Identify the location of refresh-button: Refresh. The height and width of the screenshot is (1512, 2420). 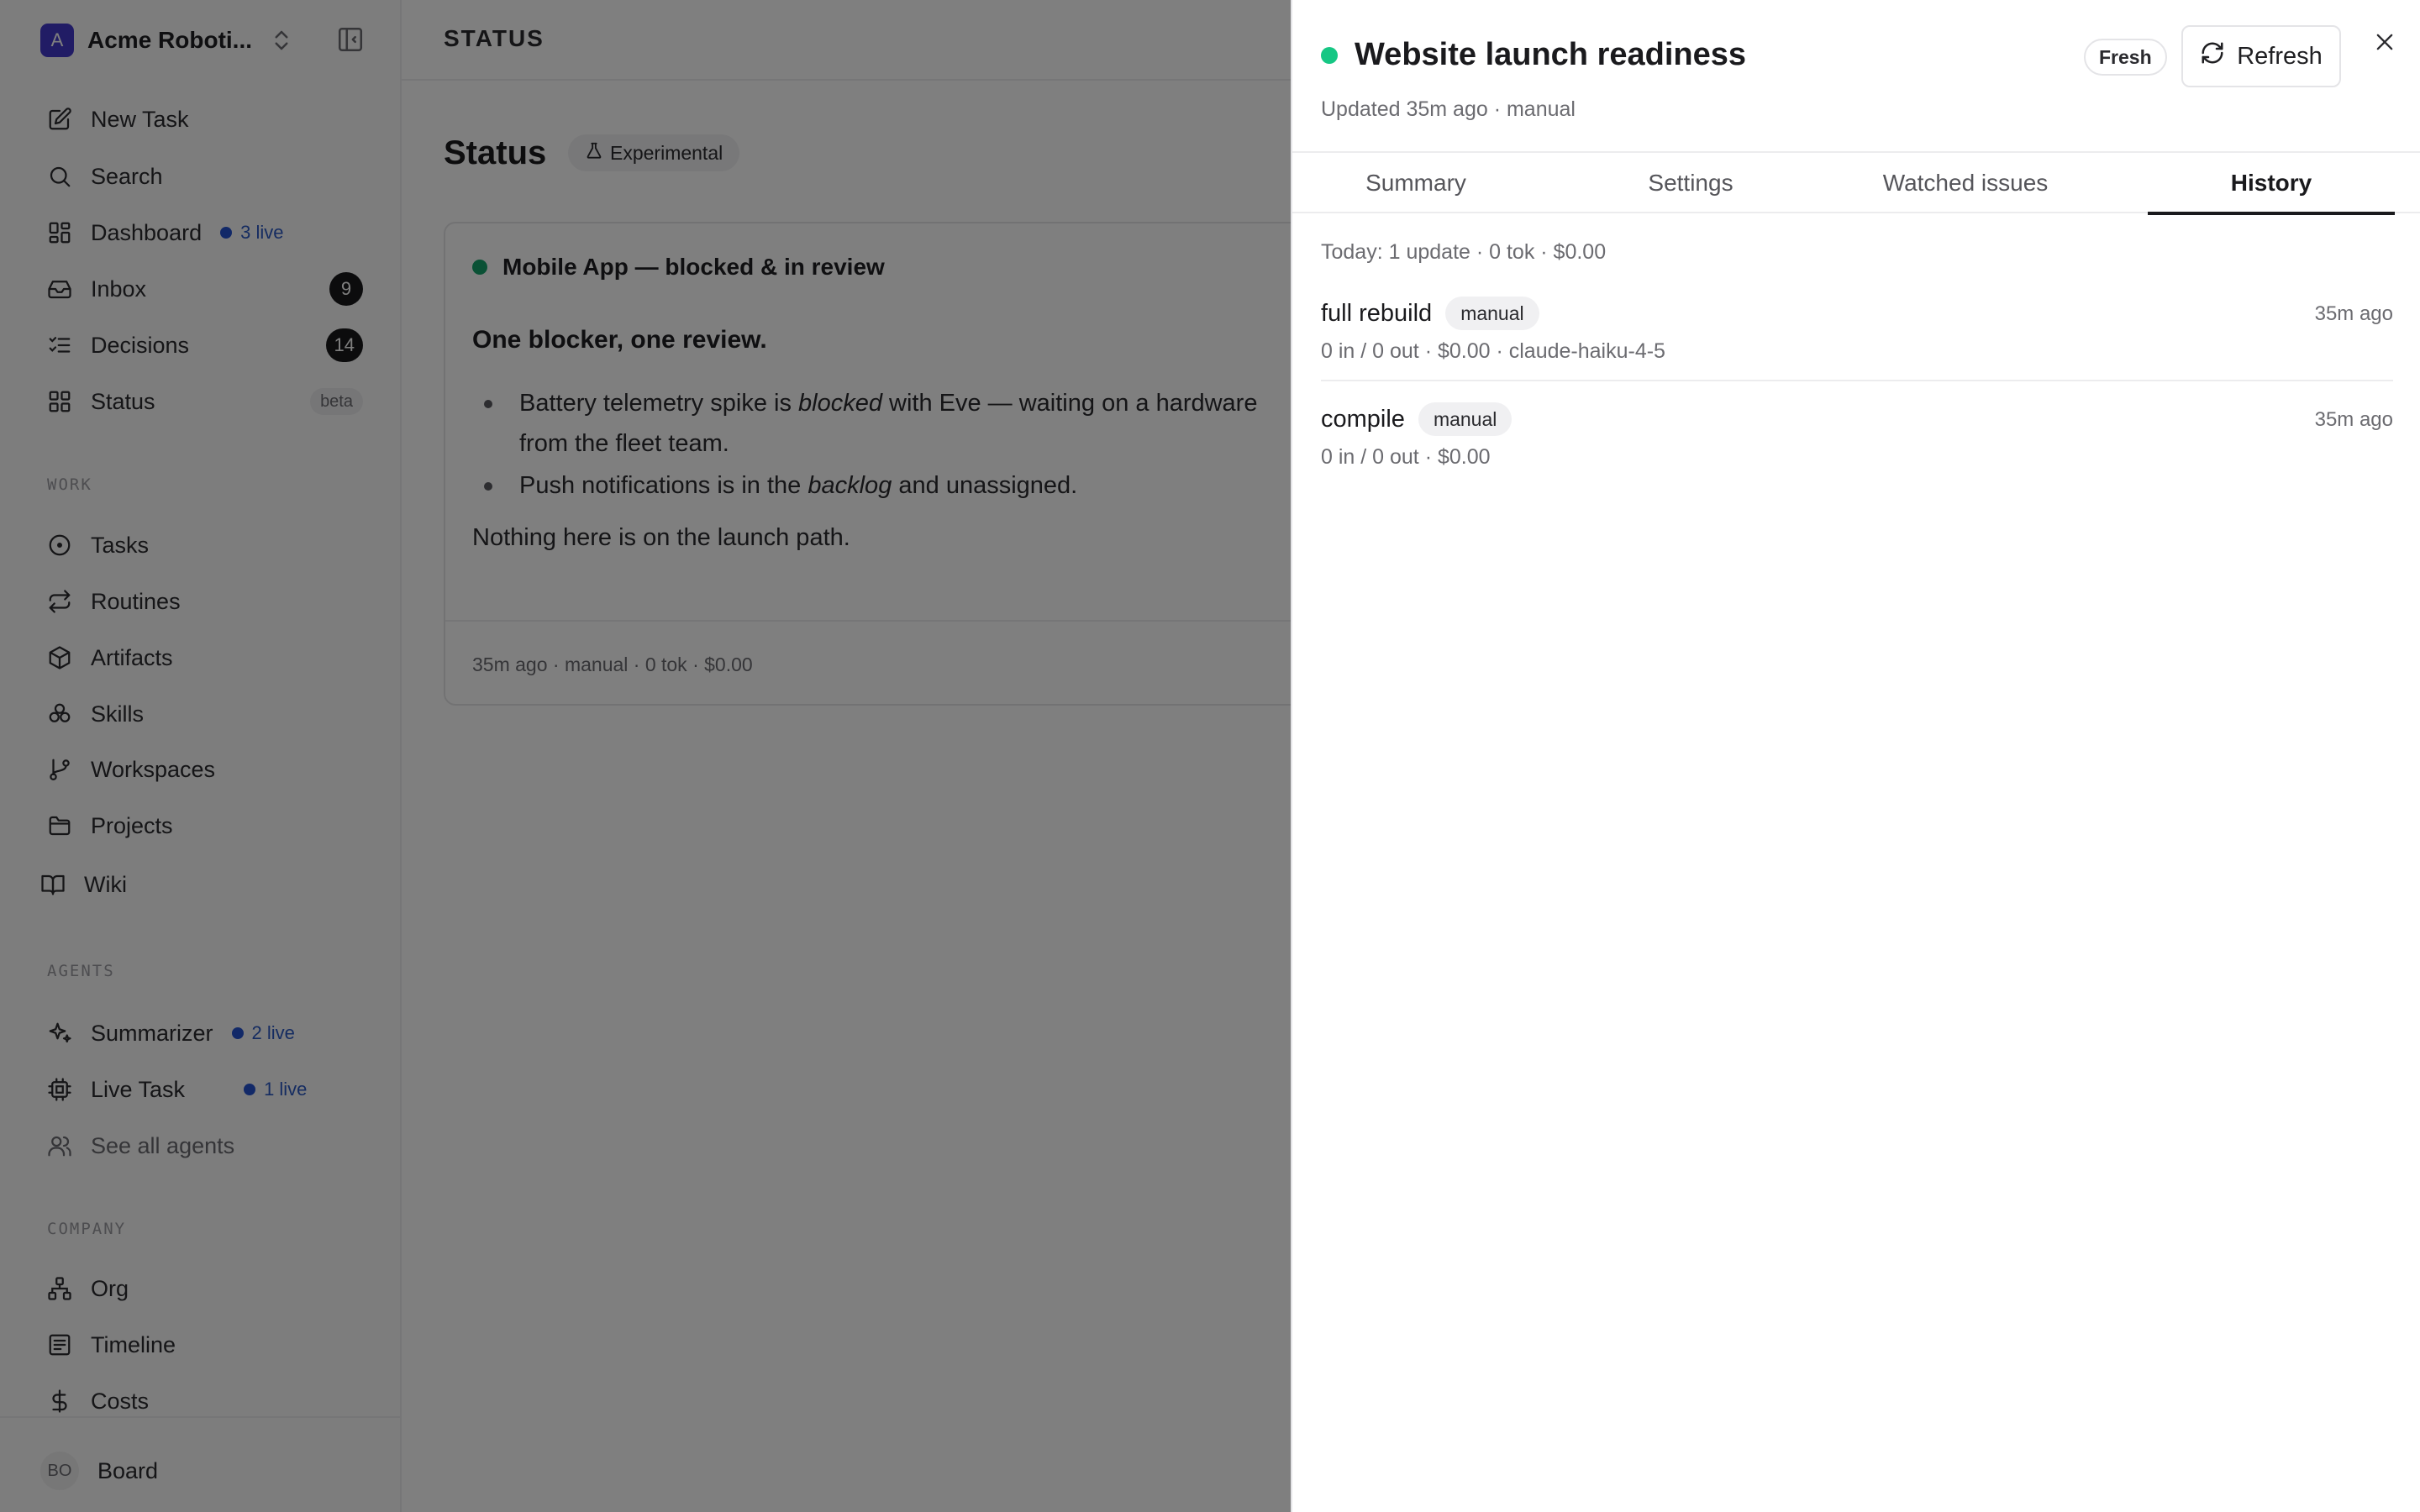
(2261, 56).